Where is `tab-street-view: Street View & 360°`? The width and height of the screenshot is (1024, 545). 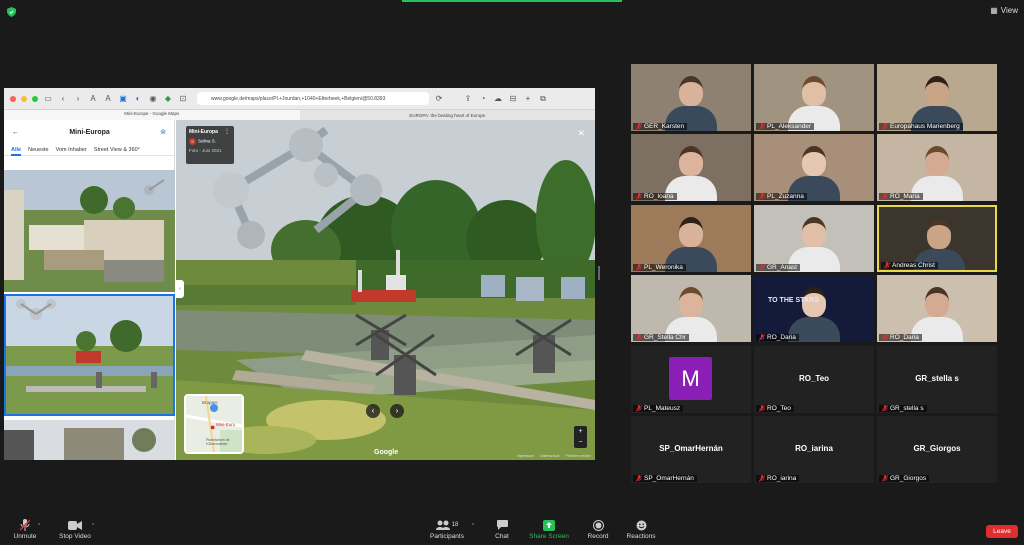
tab-street-view: Street View & 360° is located at coordinates (117, 150).